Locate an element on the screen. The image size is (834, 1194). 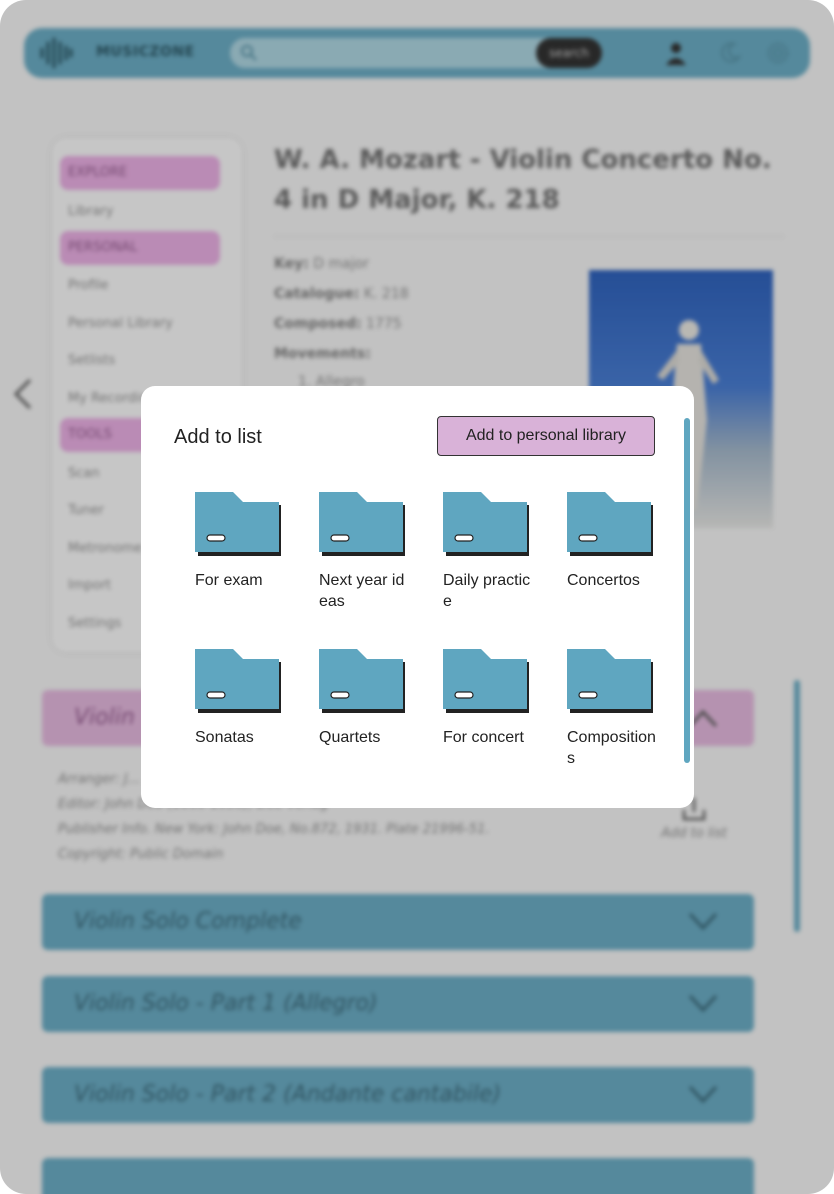
folder-label: For concert is located at coordinates (483, 737).